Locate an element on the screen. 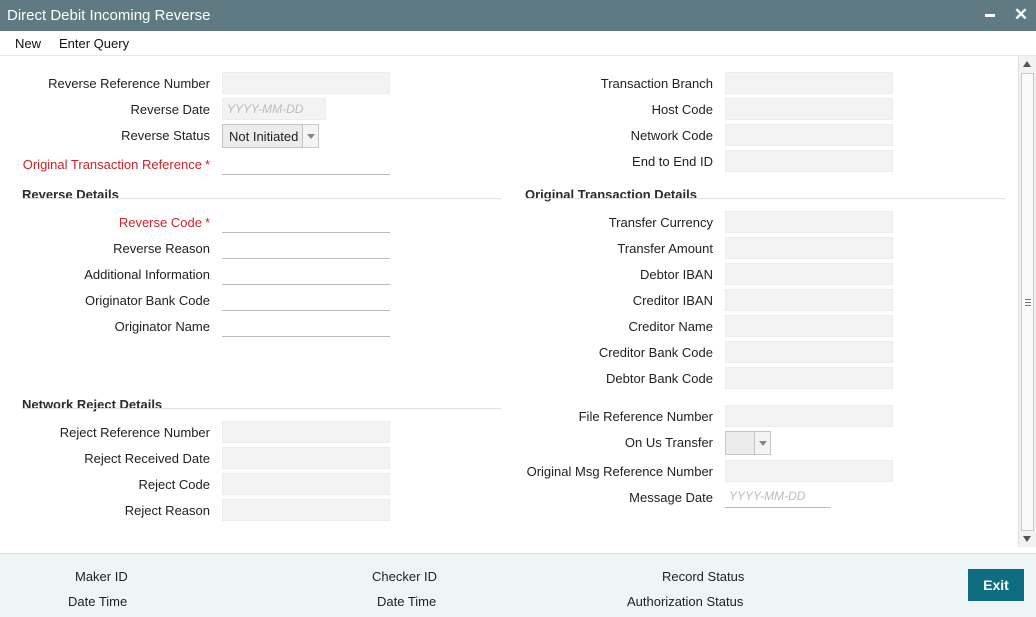 The width and height of the screenshot is (1036, 617). reject-code-field is located at coordinates (306, 484).